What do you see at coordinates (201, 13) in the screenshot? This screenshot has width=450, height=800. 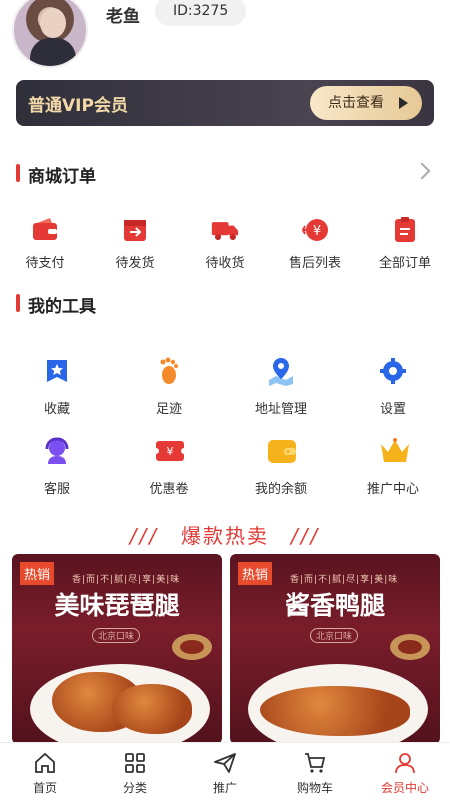 I see `user-id-badge: ID:3275` at bounding box center [201, 13].